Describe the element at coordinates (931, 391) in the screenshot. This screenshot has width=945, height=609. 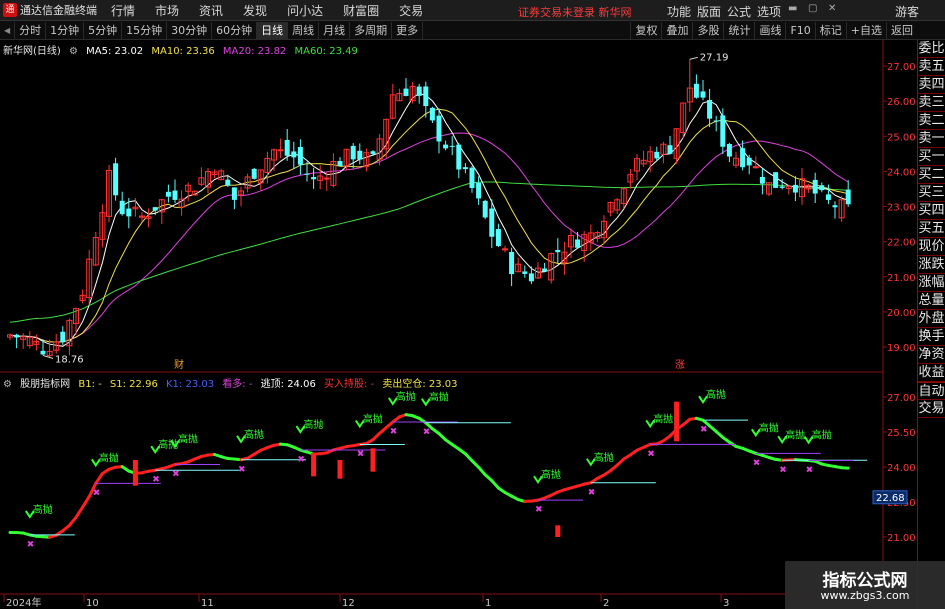
I see `sidebar-item-19: 自动` at that location.